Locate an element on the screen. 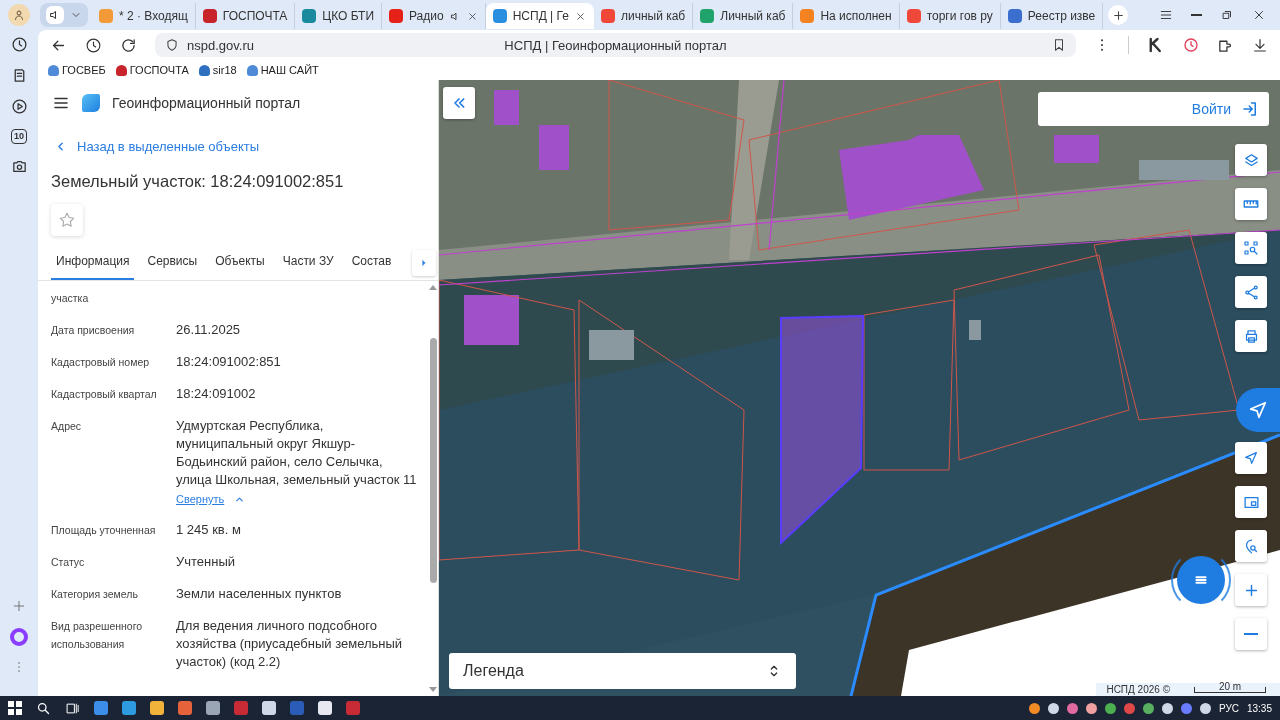  bookmark-link: НАШ САЙТ is located at coordinates (282, 70).